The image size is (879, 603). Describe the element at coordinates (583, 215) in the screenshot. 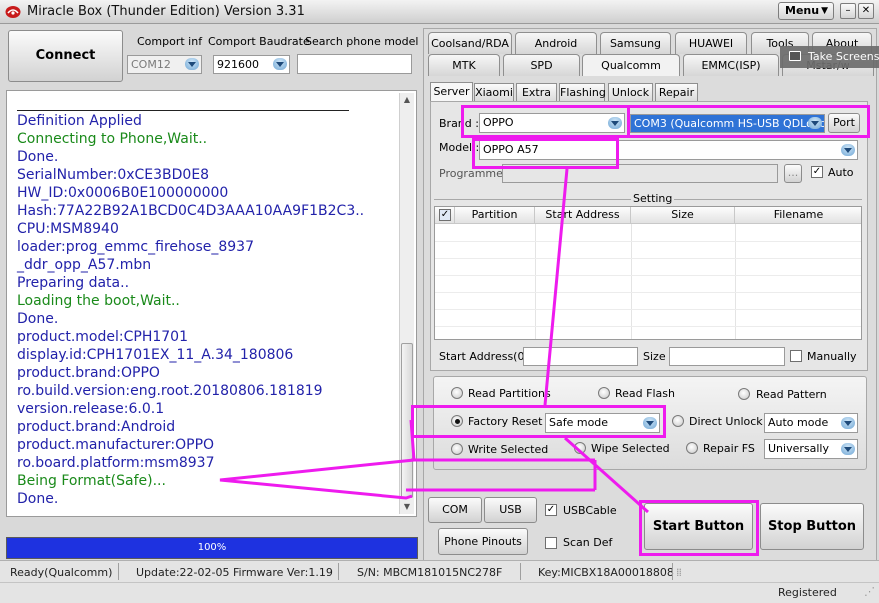

I see `column-header-start-address: Start Address` at that location.